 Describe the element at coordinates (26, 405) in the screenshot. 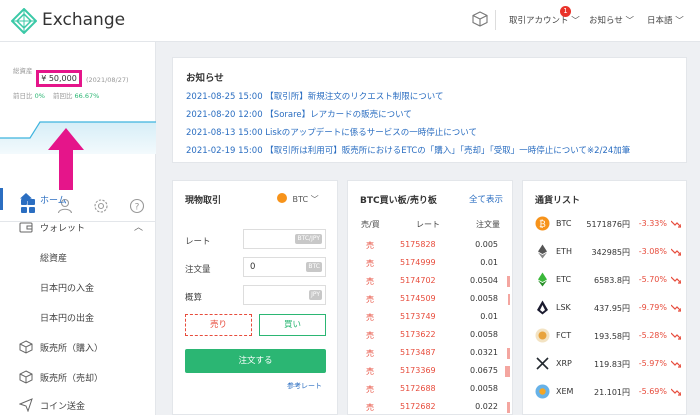

I see `send-icon` at that location.